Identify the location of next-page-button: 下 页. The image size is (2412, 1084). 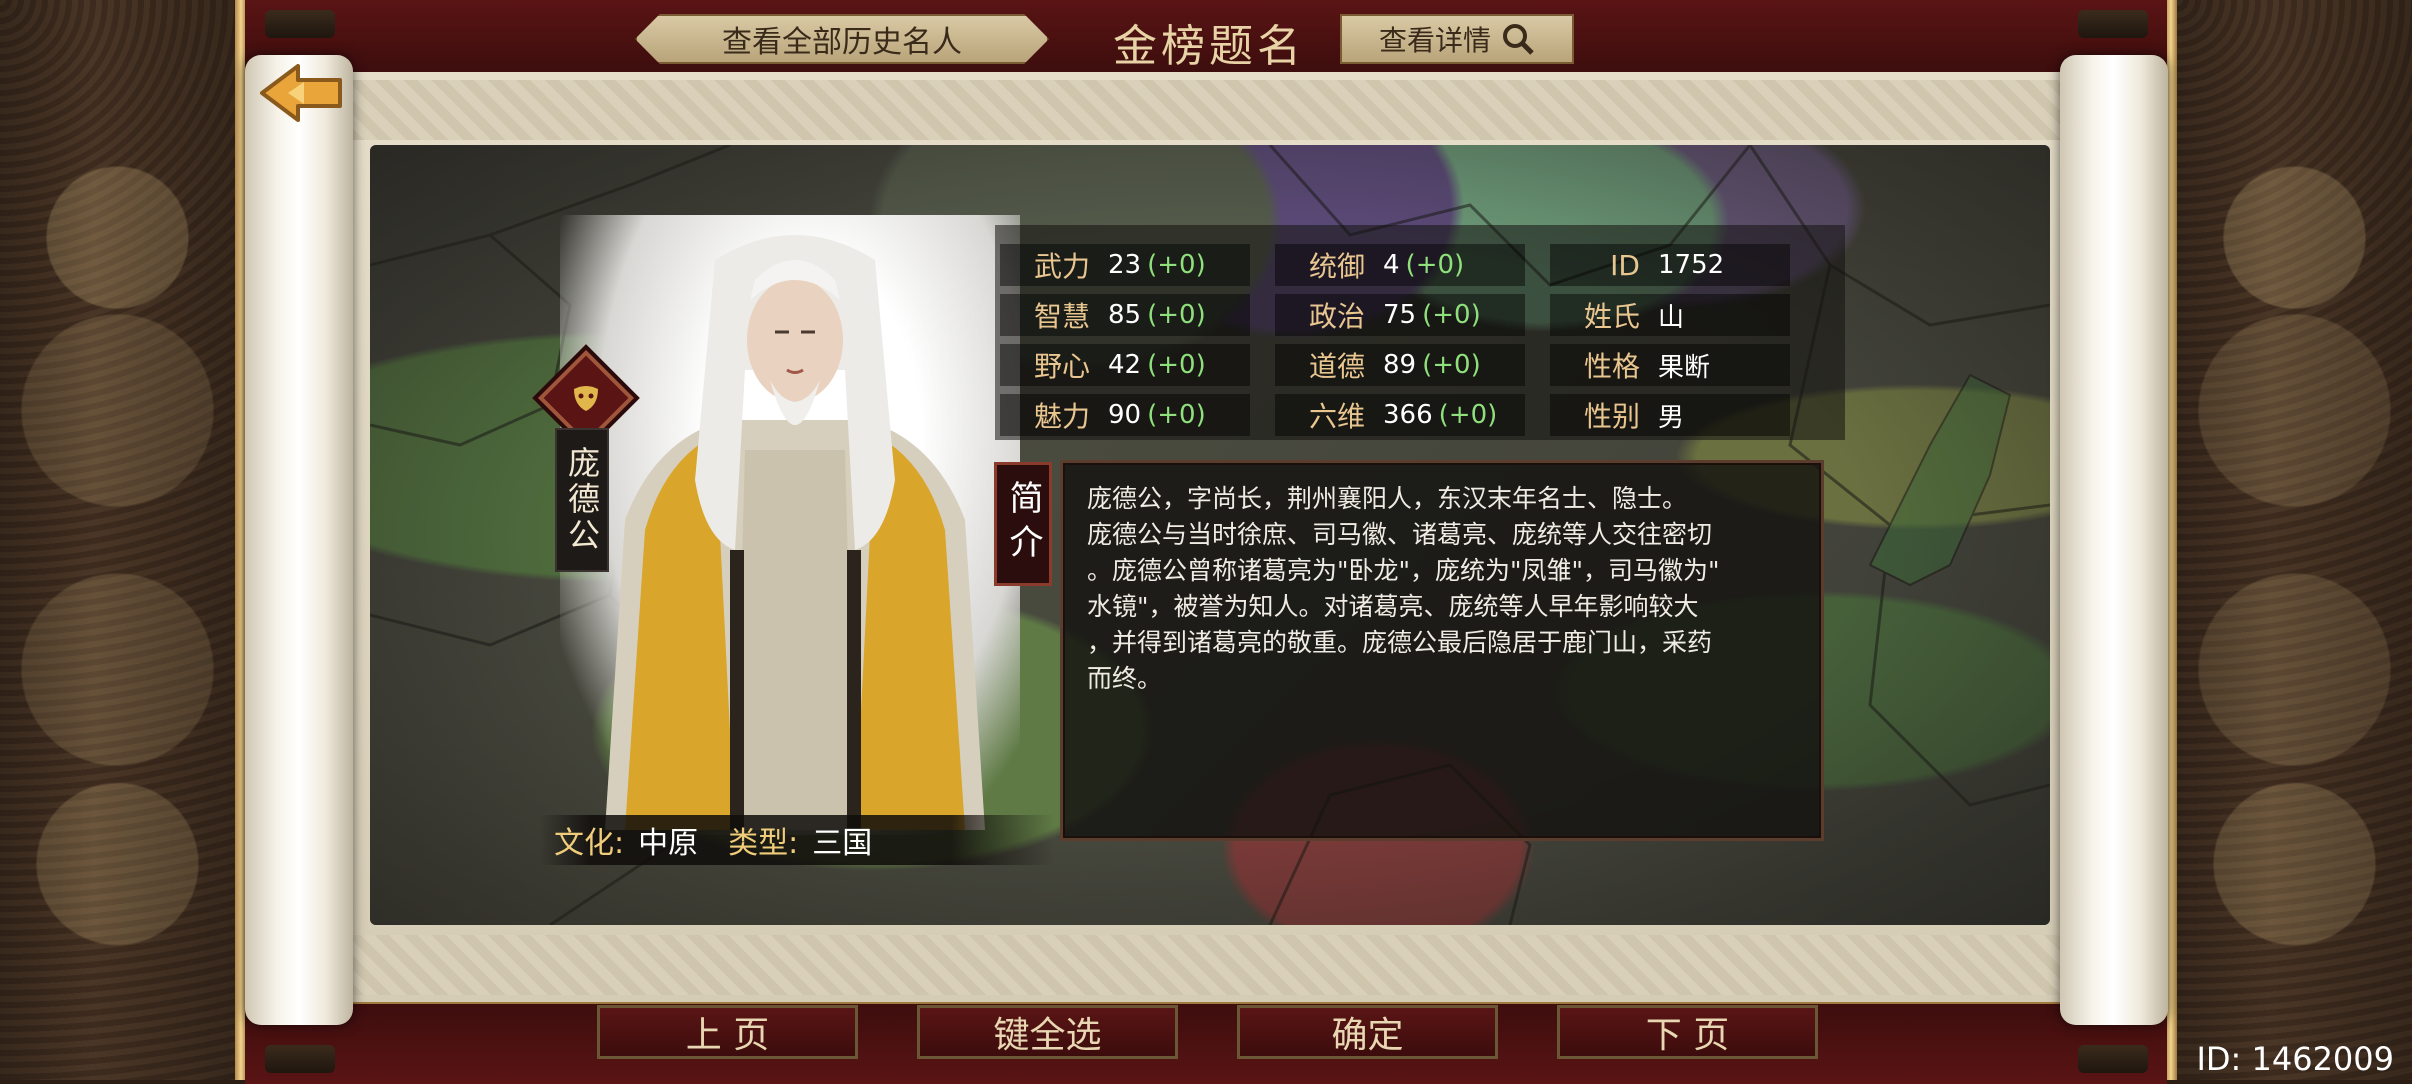
(1687, 1032).